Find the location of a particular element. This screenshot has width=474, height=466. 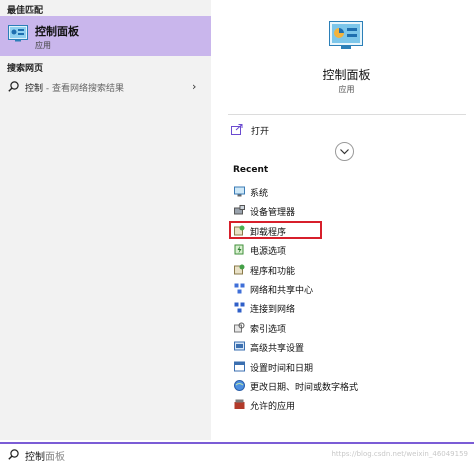

search-completion: 面板 is located at coordinates (55, 457).